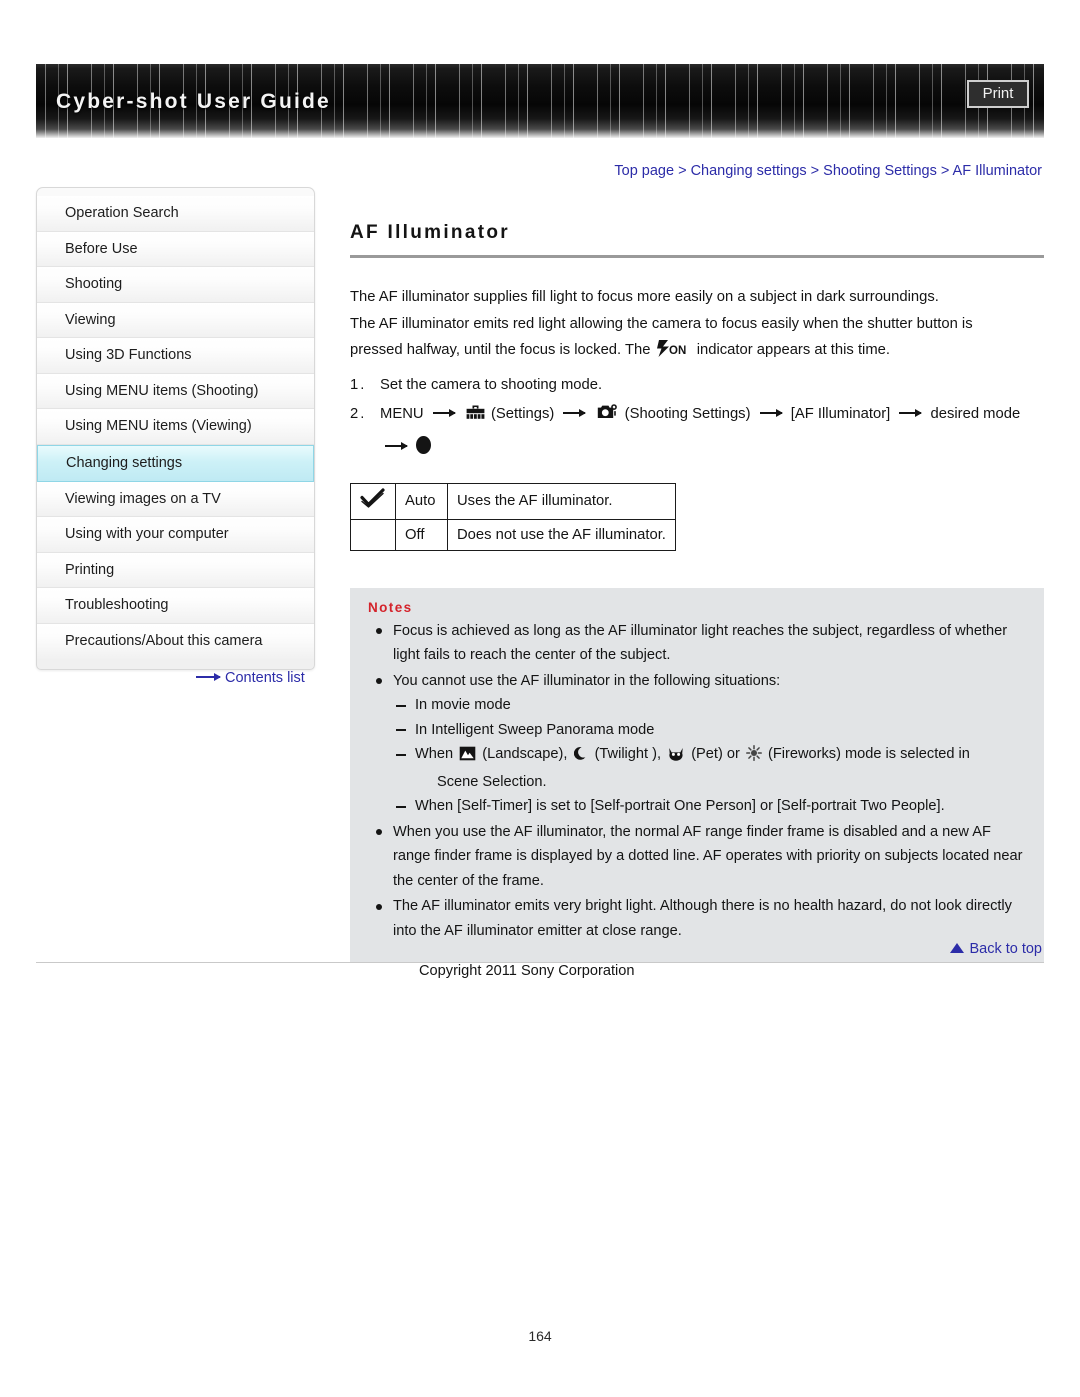 Image resolution: width=1080 pixels, height=1397 pixels. What do you see at coordinates (158, 426) in the screenshot?
I see `sidebar-item-label: Using MENU items (Viewing)` at bounding box center [158, 426].